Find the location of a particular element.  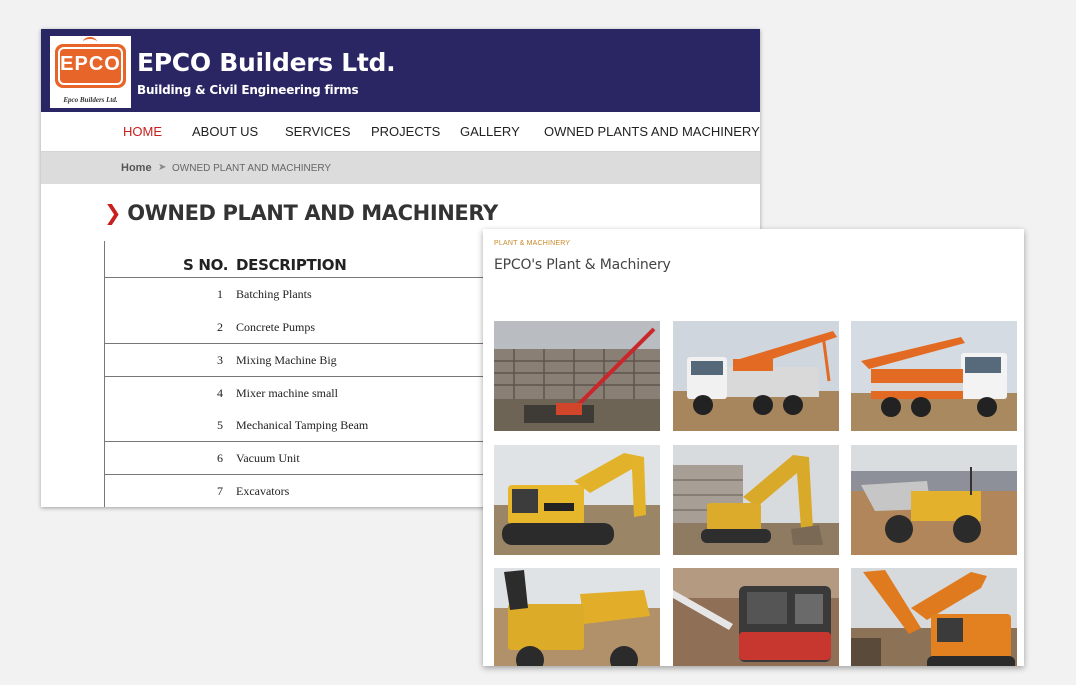

gallery-tag: PLANT & MACHINERY is located at coordinates (532, 243).